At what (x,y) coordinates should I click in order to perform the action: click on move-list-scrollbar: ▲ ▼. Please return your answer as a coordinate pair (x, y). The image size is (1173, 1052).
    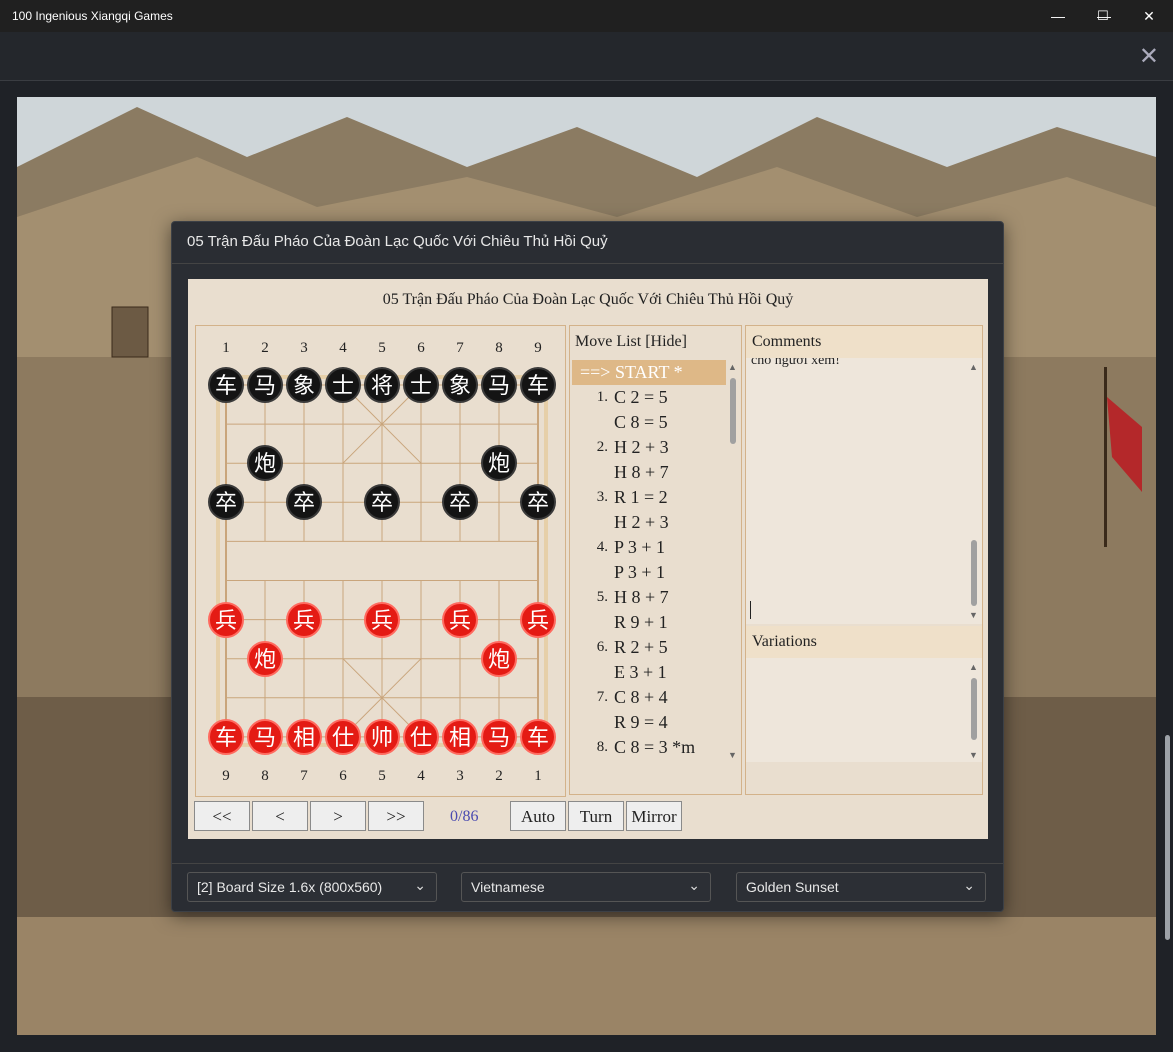
    Looking at the image, I should click on (733, 561).